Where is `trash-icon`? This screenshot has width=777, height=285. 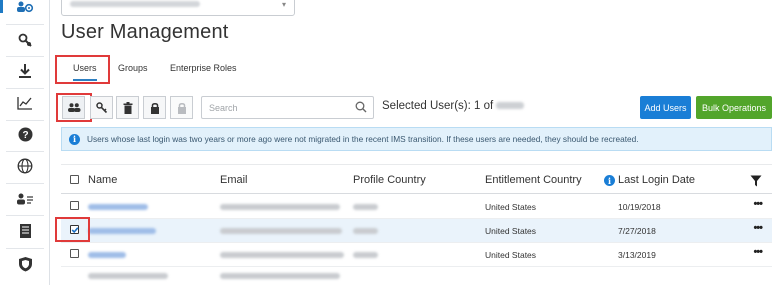 trash-icon is located at coordinates (127, 107).